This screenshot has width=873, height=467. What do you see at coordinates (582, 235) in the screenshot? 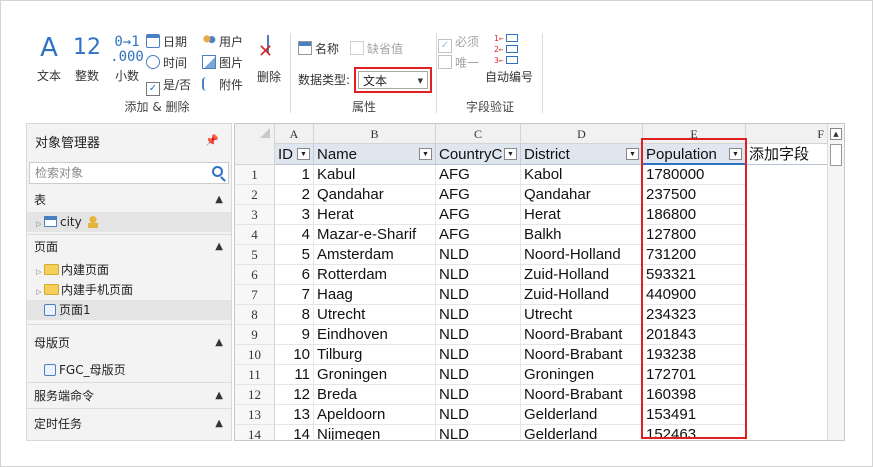
I see `cell-district: Balkh` at bounding box center [582, 235].